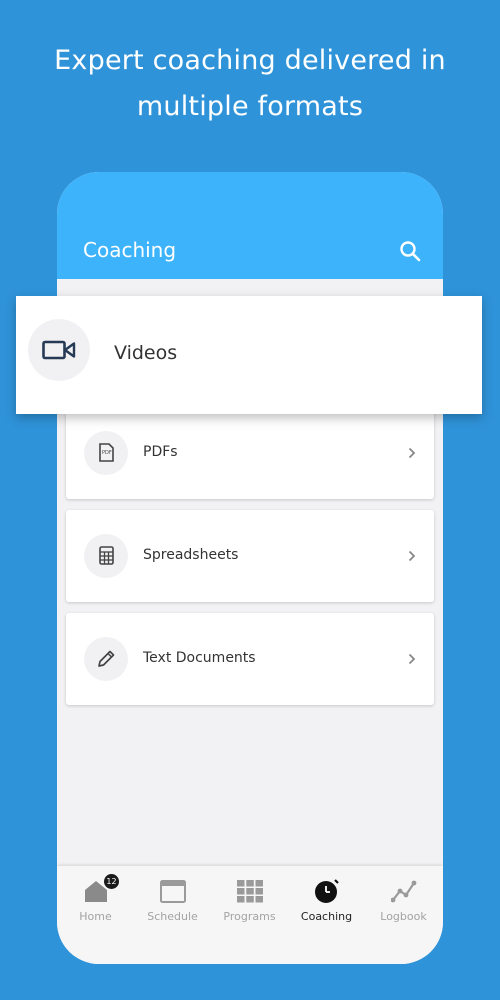 The image size is (500, 1000). Describe the element at coordinates (403, 916) in the screenshot. I see `tab-label: Logbook` at that location.